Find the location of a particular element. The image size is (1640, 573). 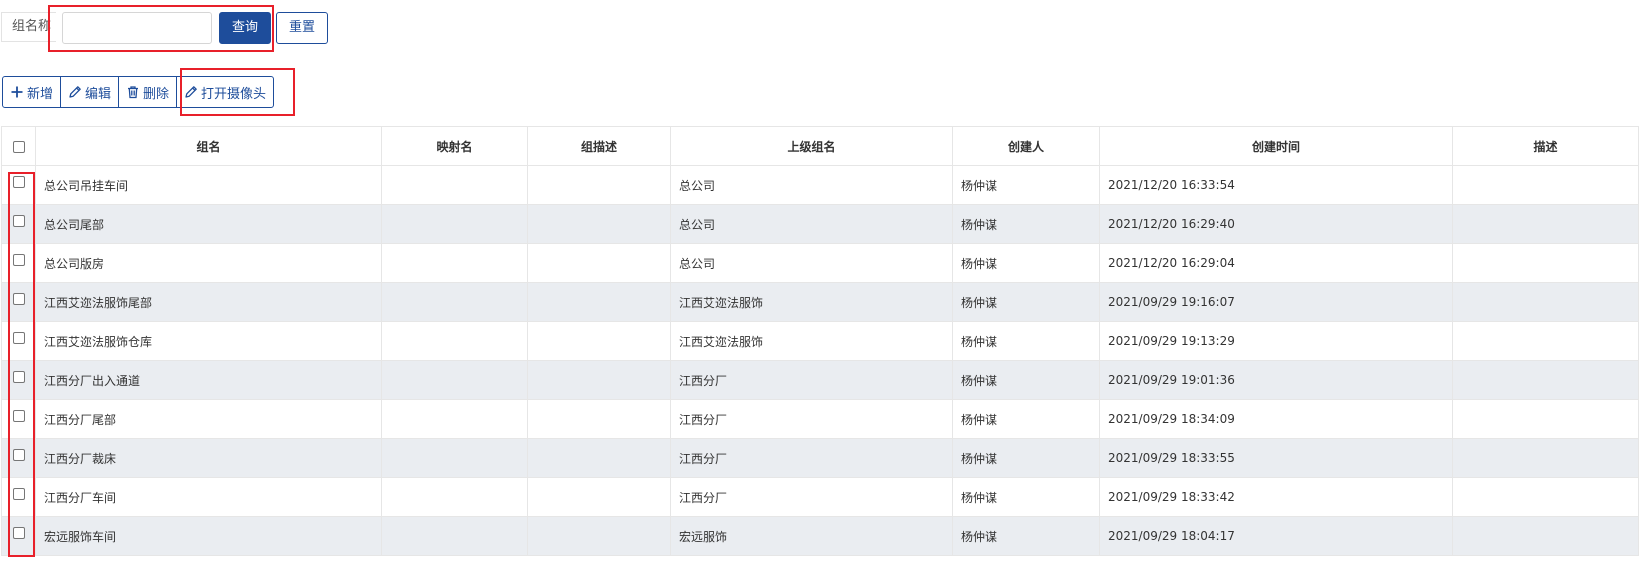

table-row: 江西分厂出入通道 江西分厂 杨仲谋 2021/09/29 19:01:36 is located at coordinates (820, 380).